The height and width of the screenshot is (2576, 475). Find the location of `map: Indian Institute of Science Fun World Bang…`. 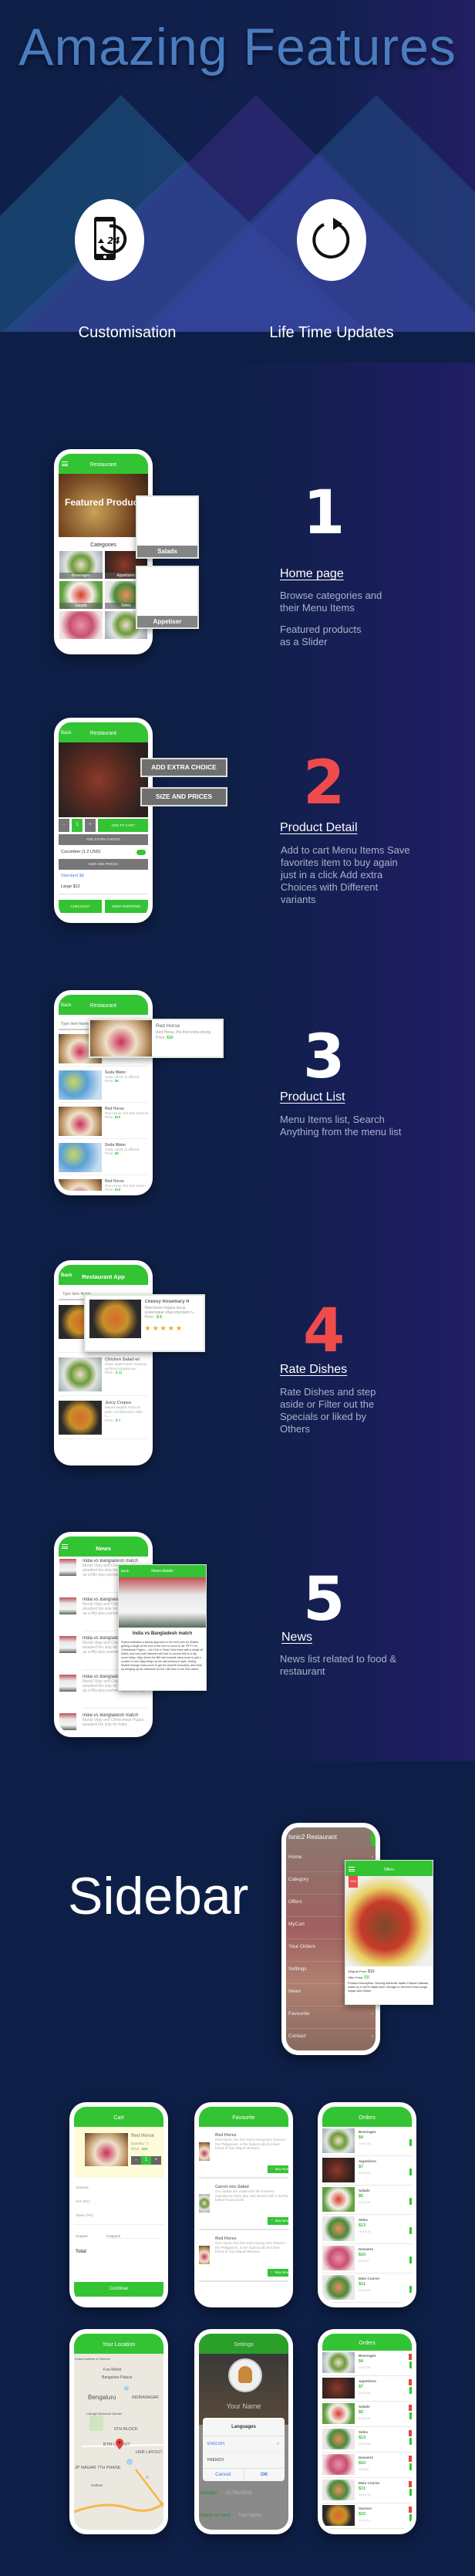

map: Indian Institute of Science Fun World Bang… is located at coordinates (118, 2442).